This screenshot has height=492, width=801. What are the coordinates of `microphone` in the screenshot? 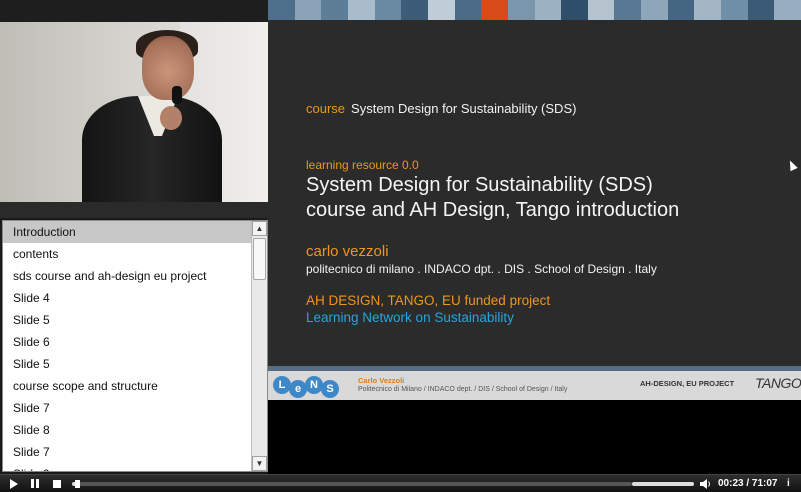 It's located at (177, 95).